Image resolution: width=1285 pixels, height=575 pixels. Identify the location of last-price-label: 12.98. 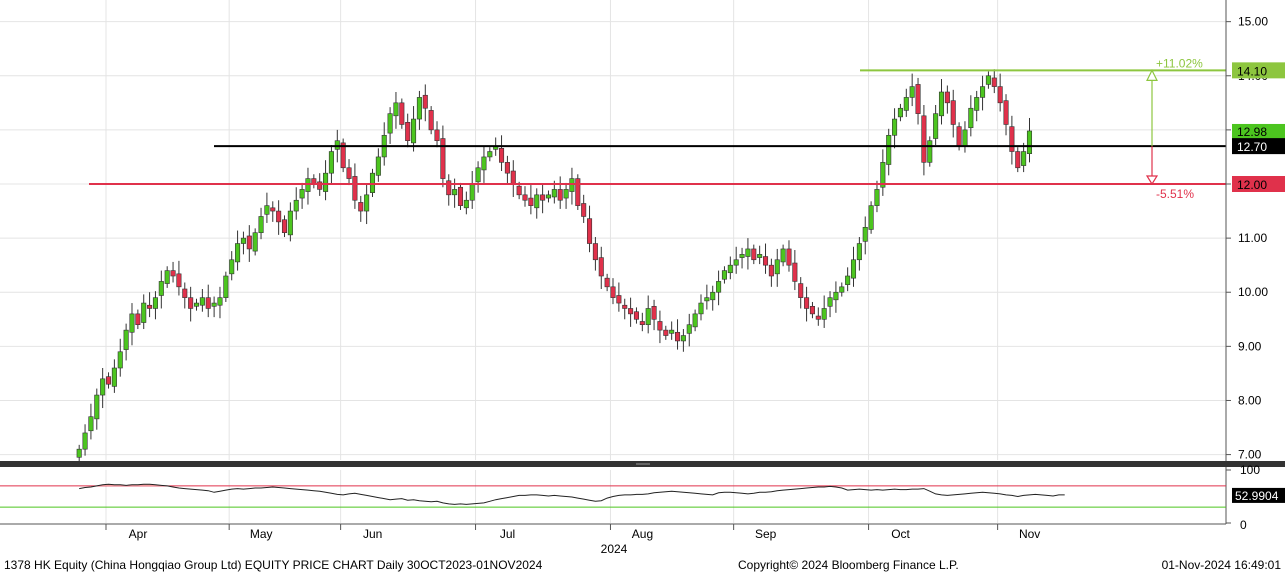
(1252, 132).